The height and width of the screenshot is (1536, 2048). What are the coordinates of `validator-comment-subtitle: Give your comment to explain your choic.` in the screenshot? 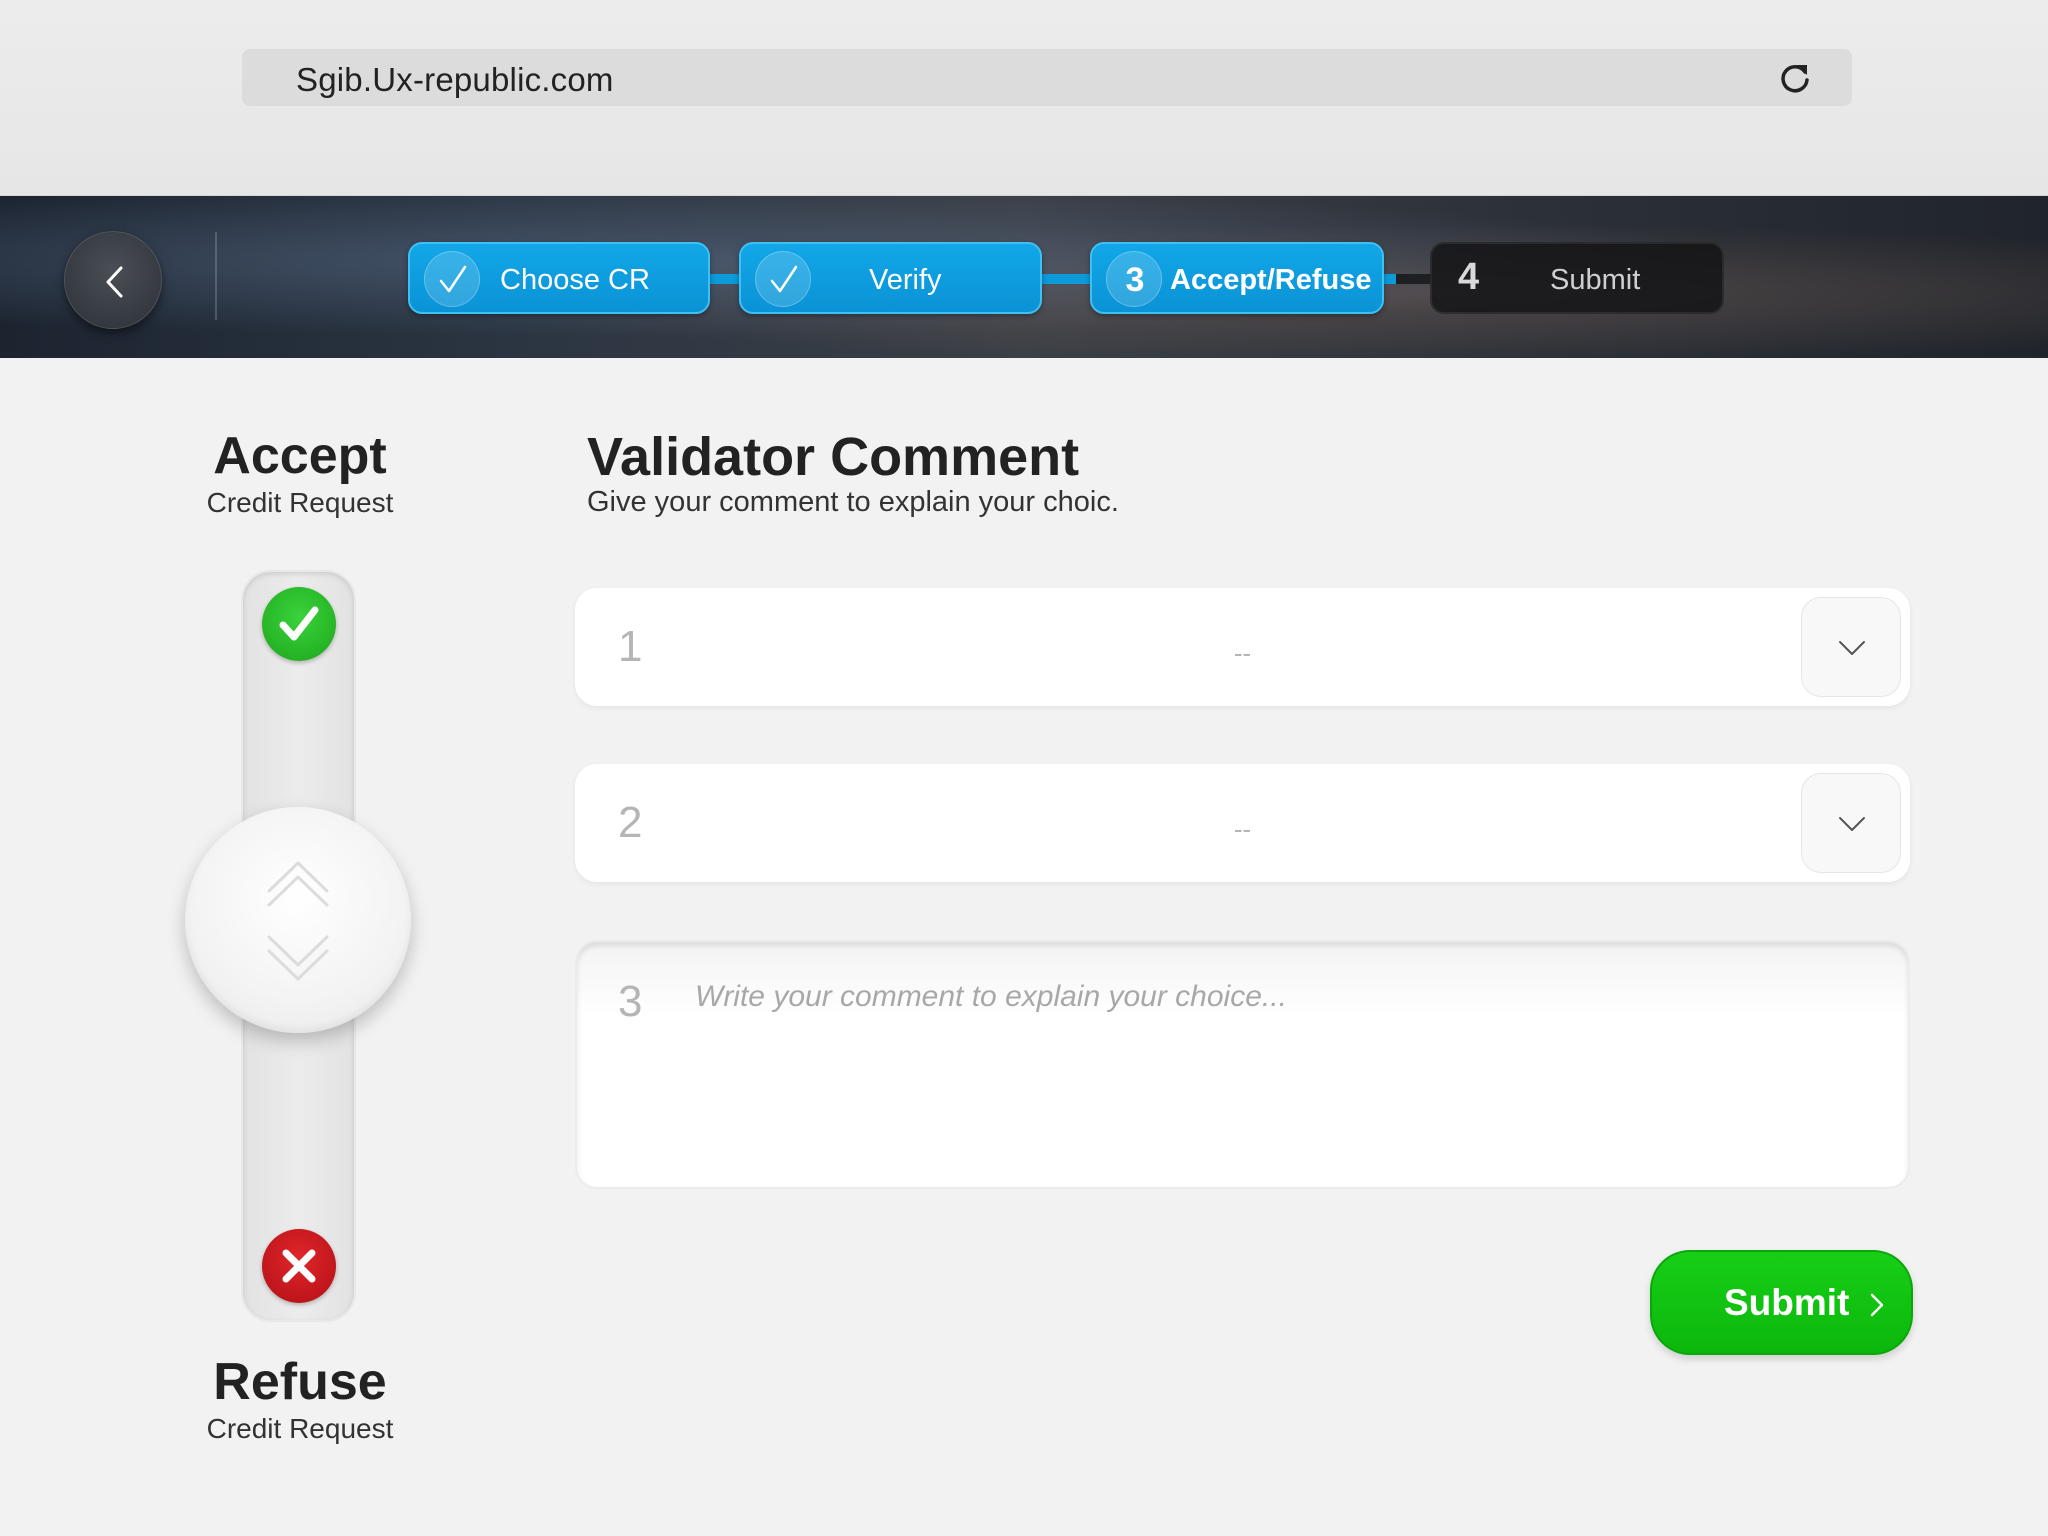 It's located at (853, 502).